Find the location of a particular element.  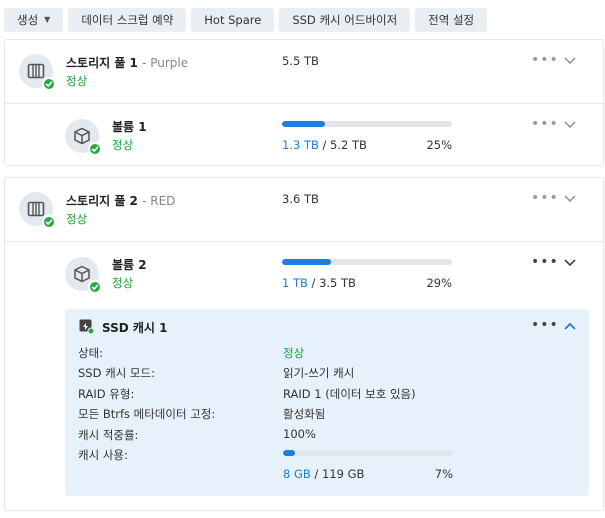

volume-usage-text: 1 TB / 3.5 TB is located at coordinates (319, 283).